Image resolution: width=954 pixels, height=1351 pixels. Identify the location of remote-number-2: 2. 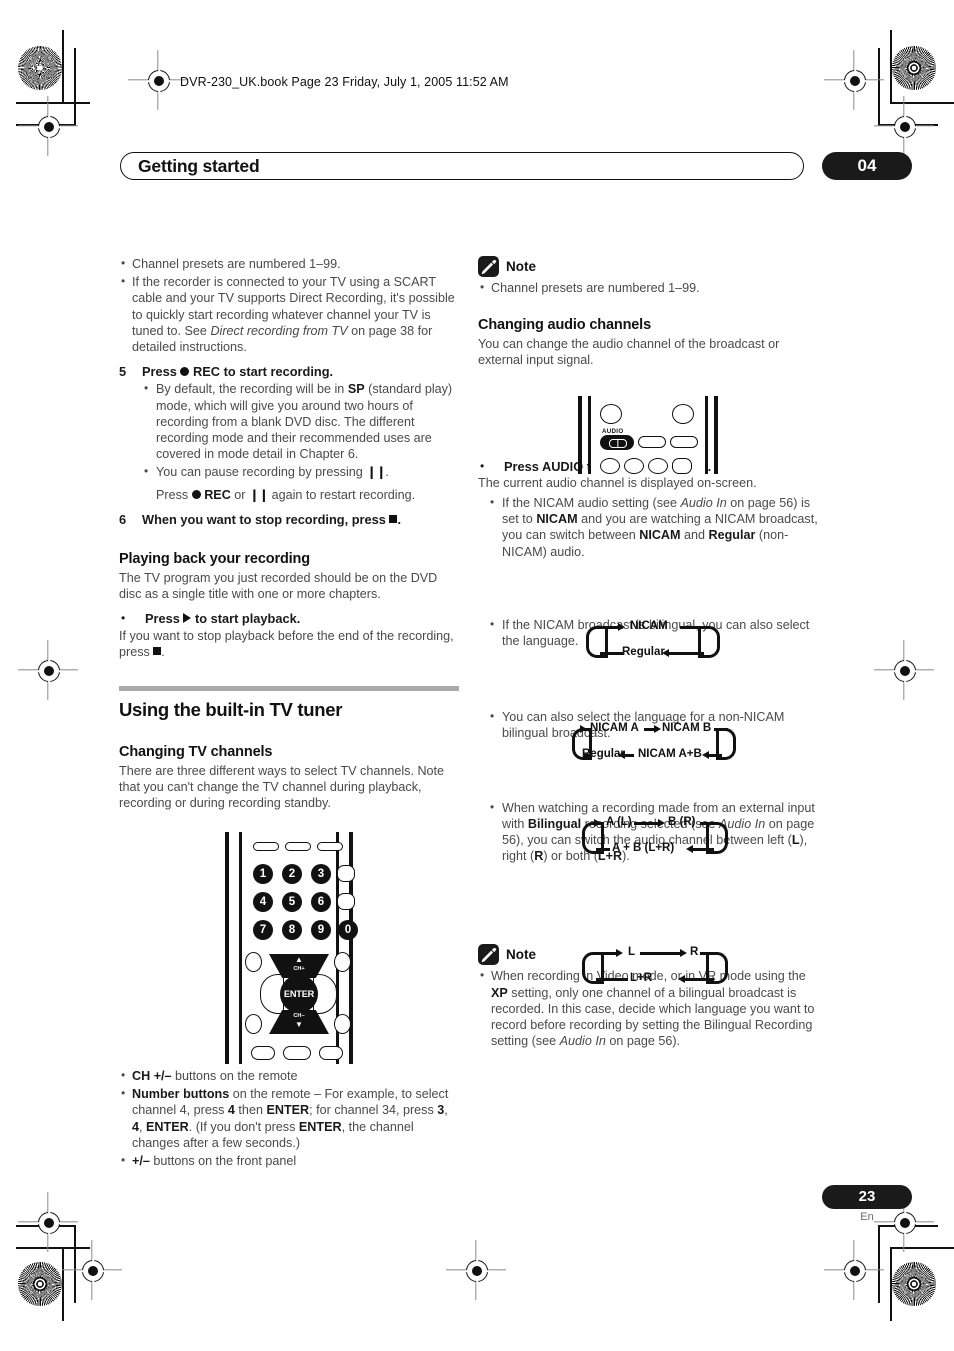
(292, 874).